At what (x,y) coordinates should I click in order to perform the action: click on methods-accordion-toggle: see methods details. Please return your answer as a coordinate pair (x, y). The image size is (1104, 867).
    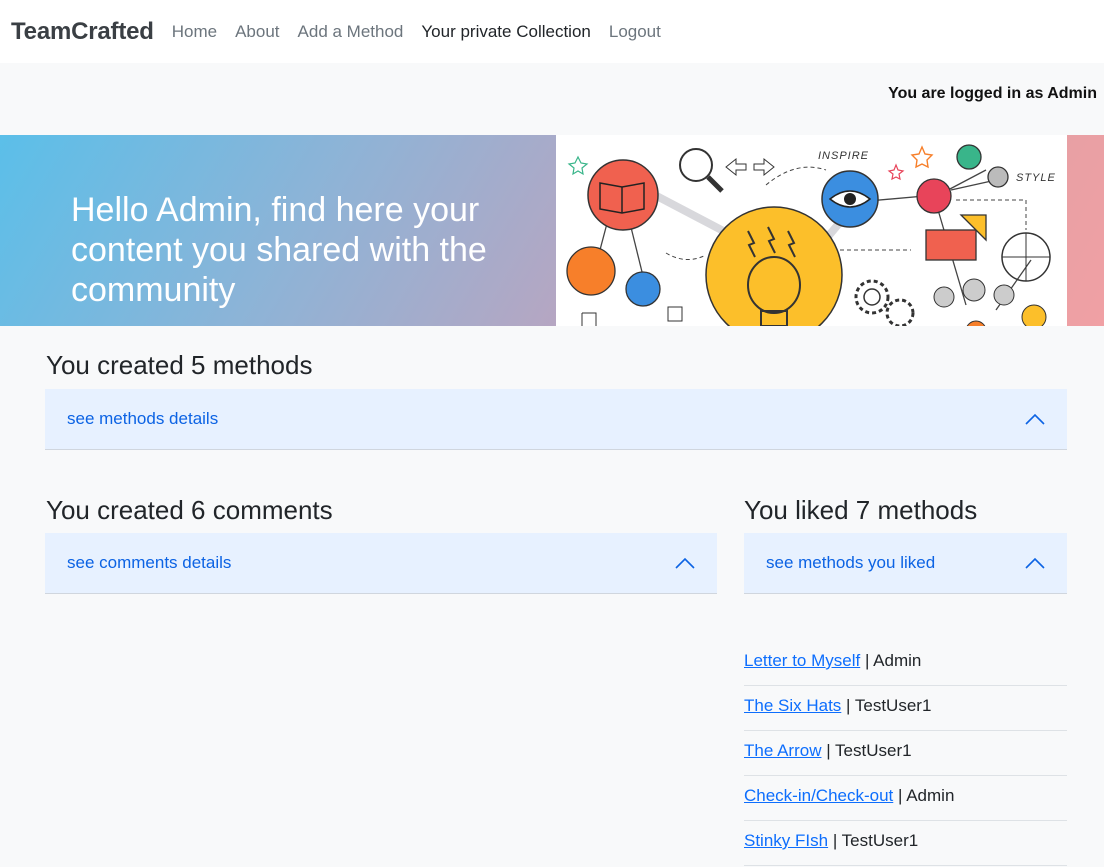
    Looking at the image, I should click on (556, 419).